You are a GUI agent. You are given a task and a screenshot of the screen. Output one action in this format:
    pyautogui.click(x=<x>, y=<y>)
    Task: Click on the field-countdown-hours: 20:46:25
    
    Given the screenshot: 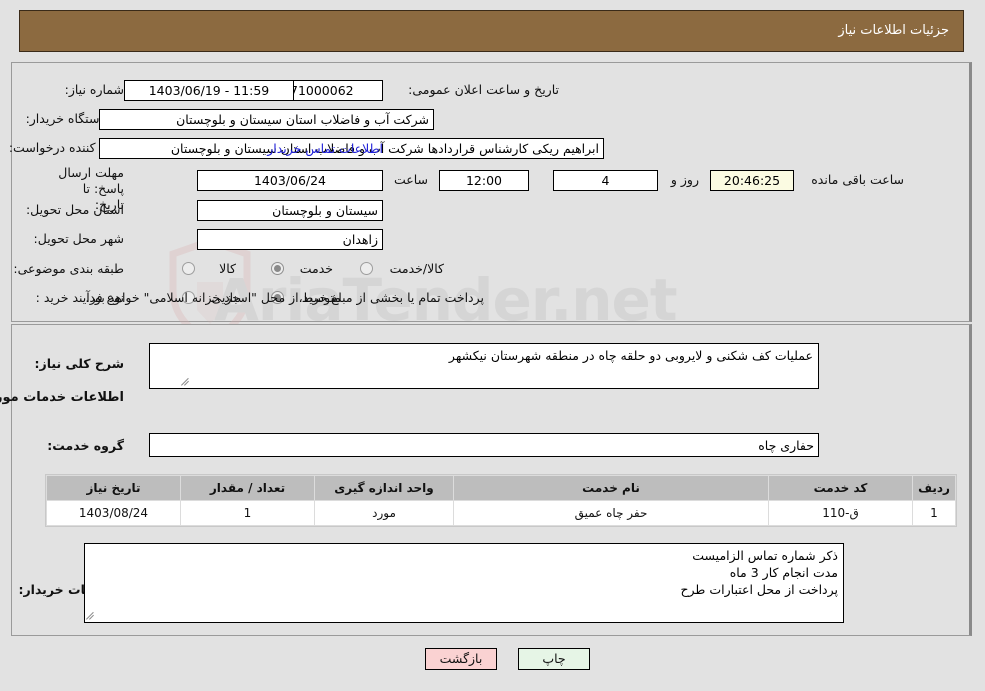 What is the action you would take?
    pyautogui.click(x=753, y=180)
    